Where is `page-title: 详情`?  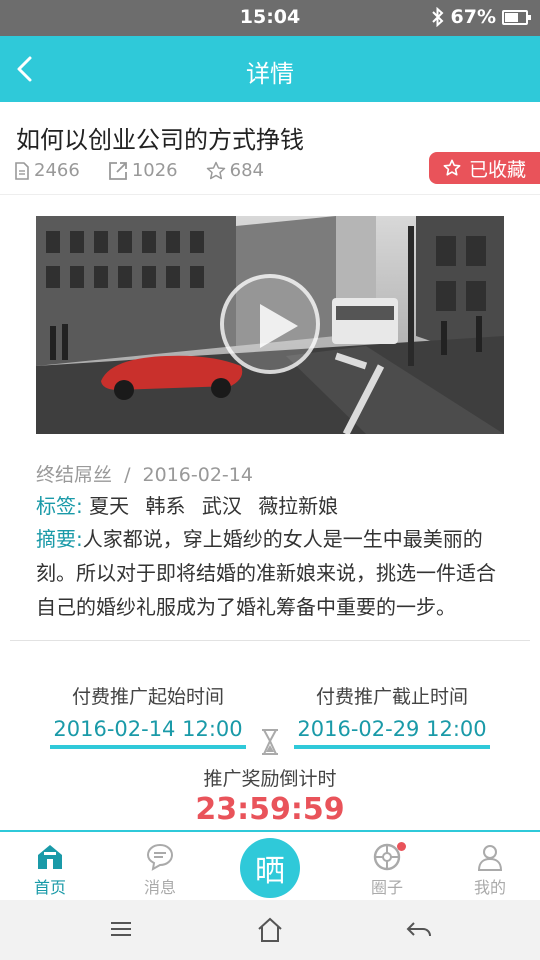
page-title: 详情 is located at coordinates (270, 74).